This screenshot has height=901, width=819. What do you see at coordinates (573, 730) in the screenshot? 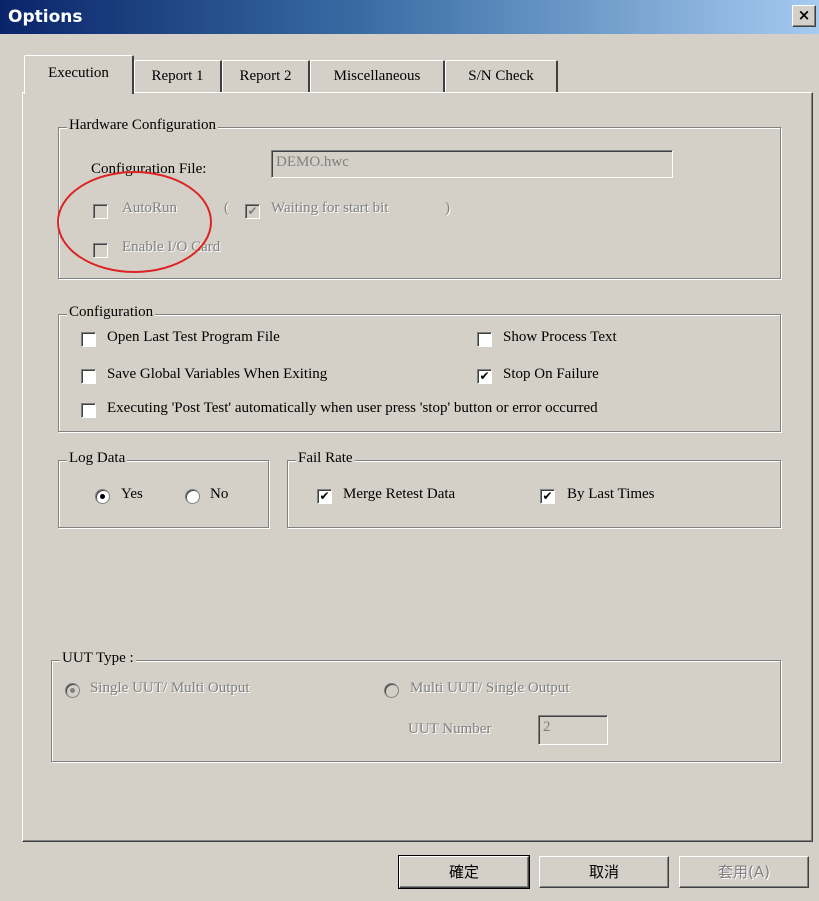
I see `uut-number-input: 2` at bounding box center [573, 730].